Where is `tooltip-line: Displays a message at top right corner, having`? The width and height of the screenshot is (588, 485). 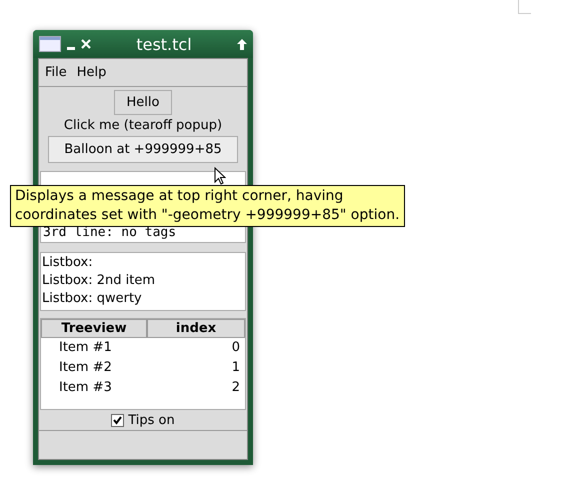
tooltip-line: Displays a message at top right corner, having is located at coordinates (179, 196).